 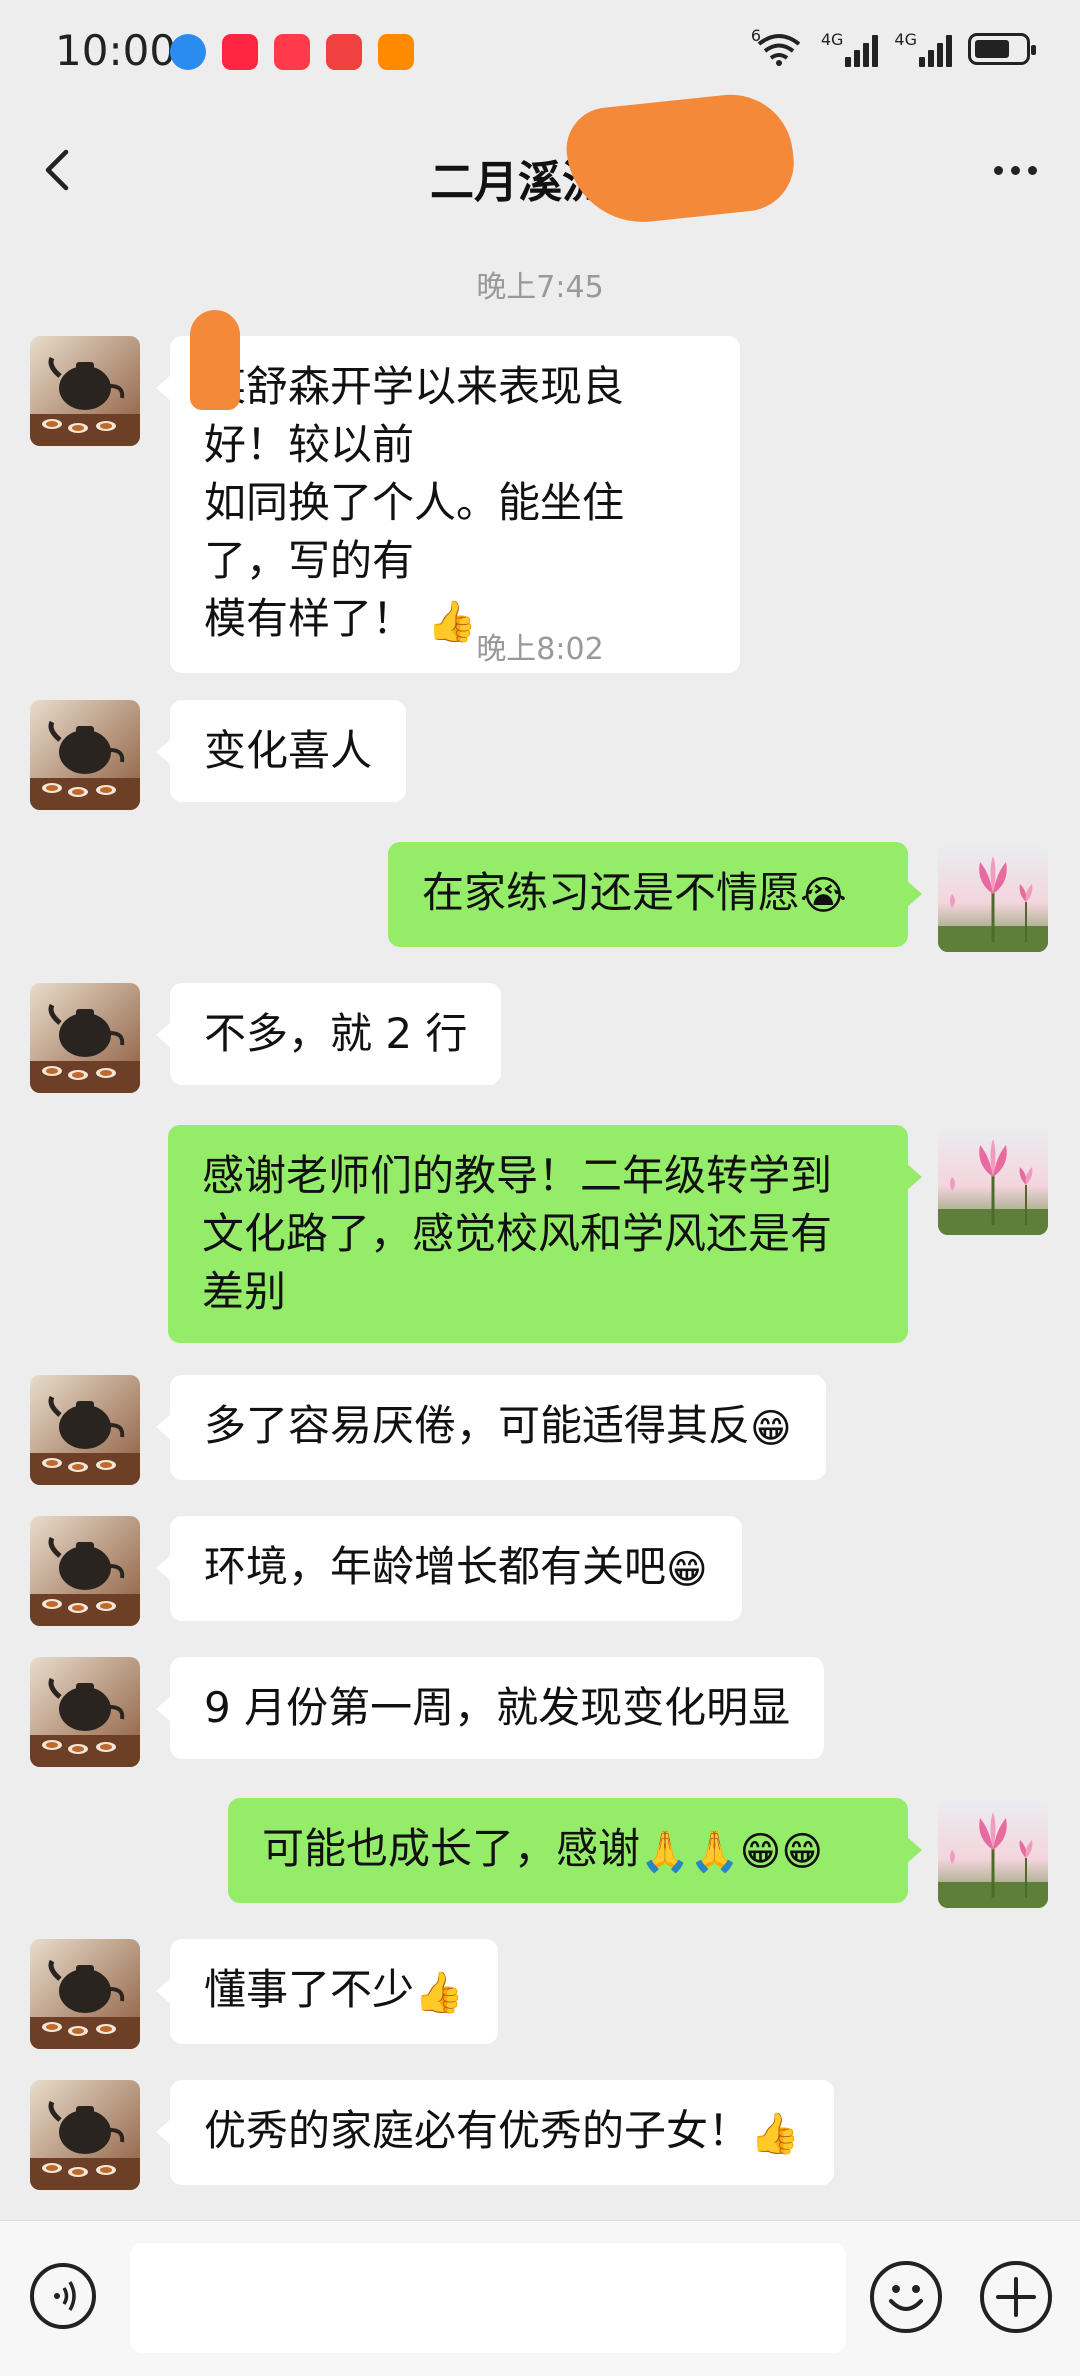 I want to click on plus-button, so click(x=1016, y=2297).